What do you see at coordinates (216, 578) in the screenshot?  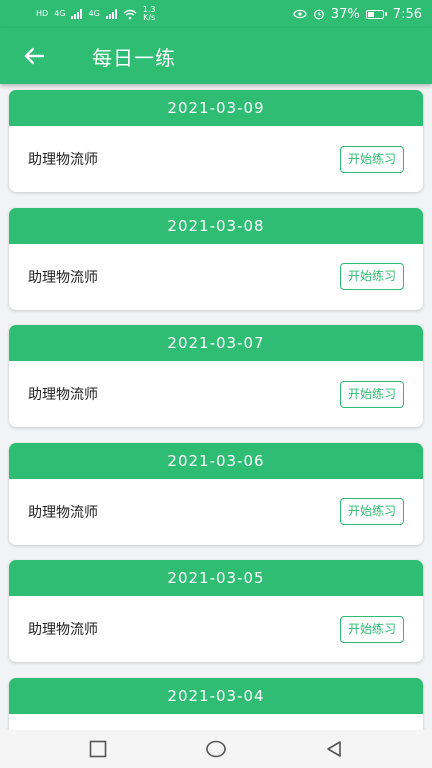 I see `card-date: 2021-03-05` at bounding box center [216, 578].